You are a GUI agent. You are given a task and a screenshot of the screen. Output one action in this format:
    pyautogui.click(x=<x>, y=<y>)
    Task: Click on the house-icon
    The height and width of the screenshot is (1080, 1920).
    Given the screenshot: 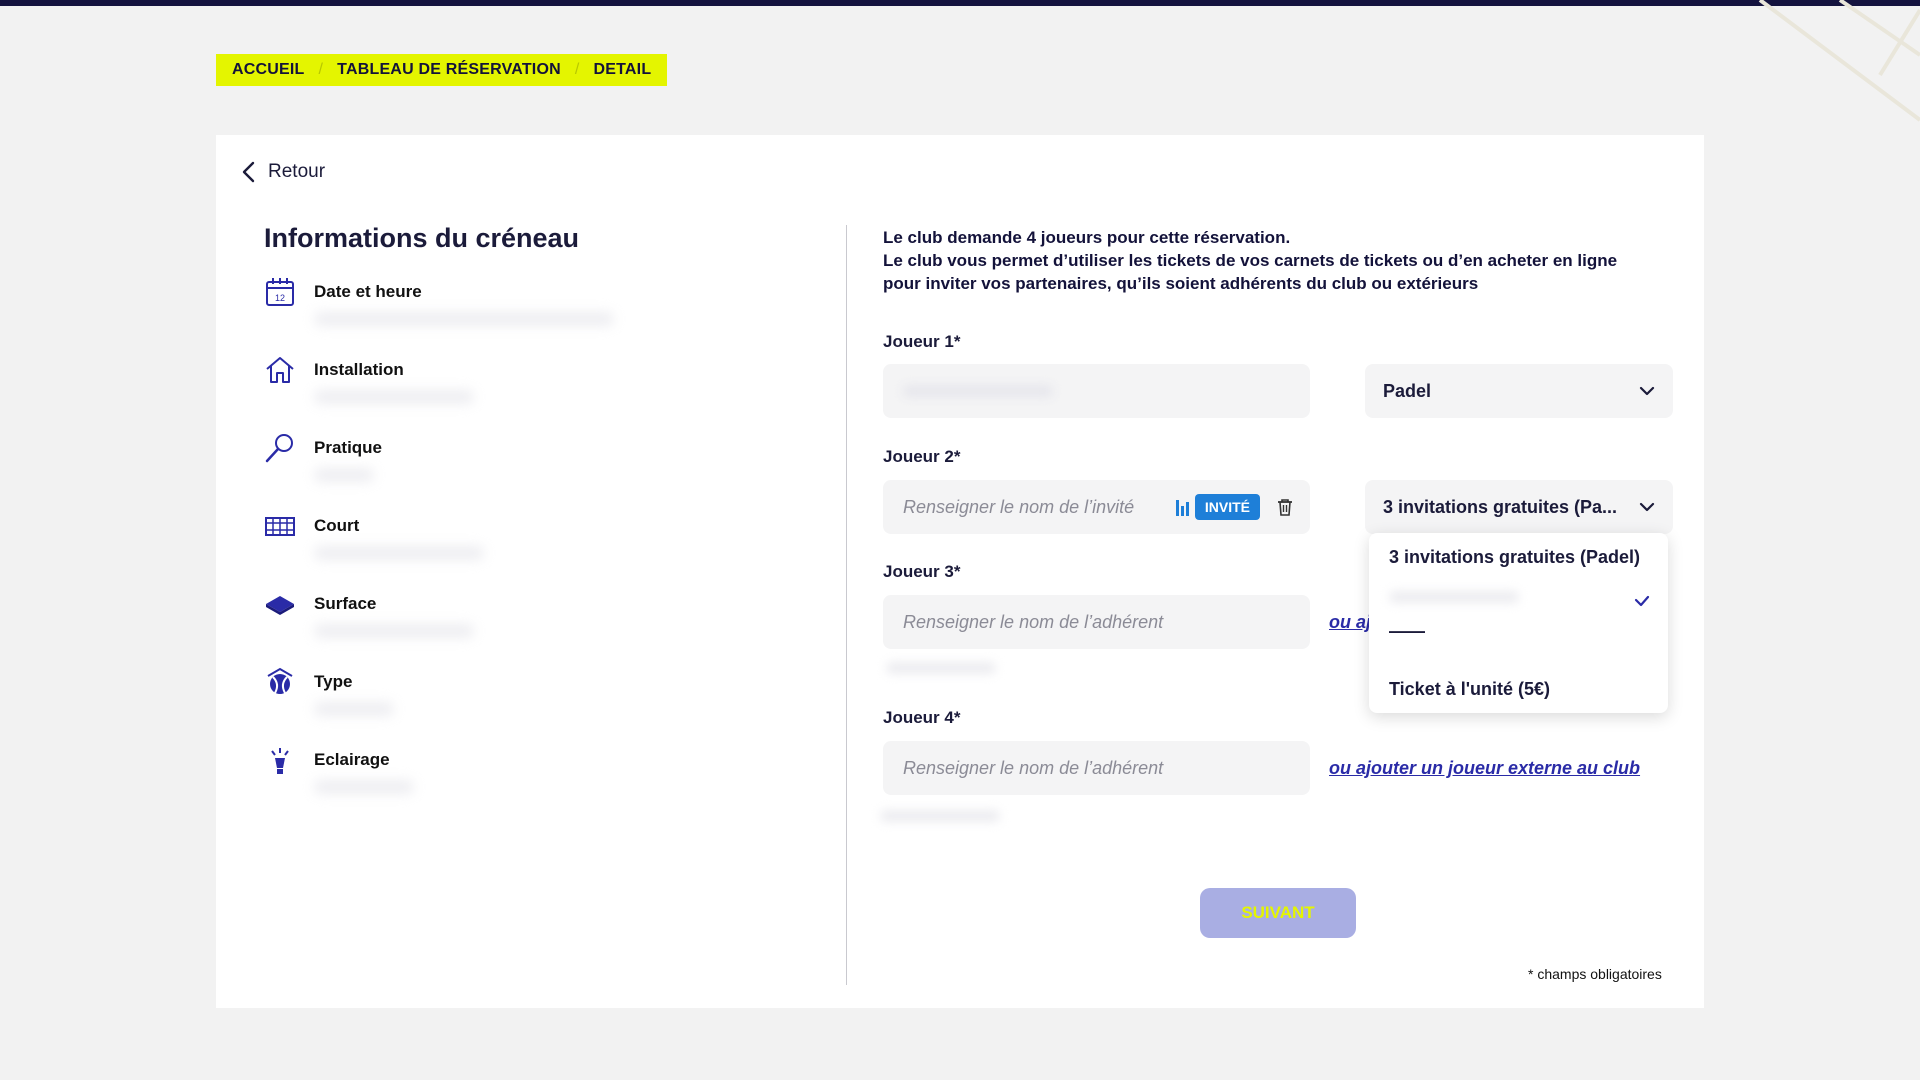 What is the action you would take?
    pyautogui.click(x=280, y=370)
    